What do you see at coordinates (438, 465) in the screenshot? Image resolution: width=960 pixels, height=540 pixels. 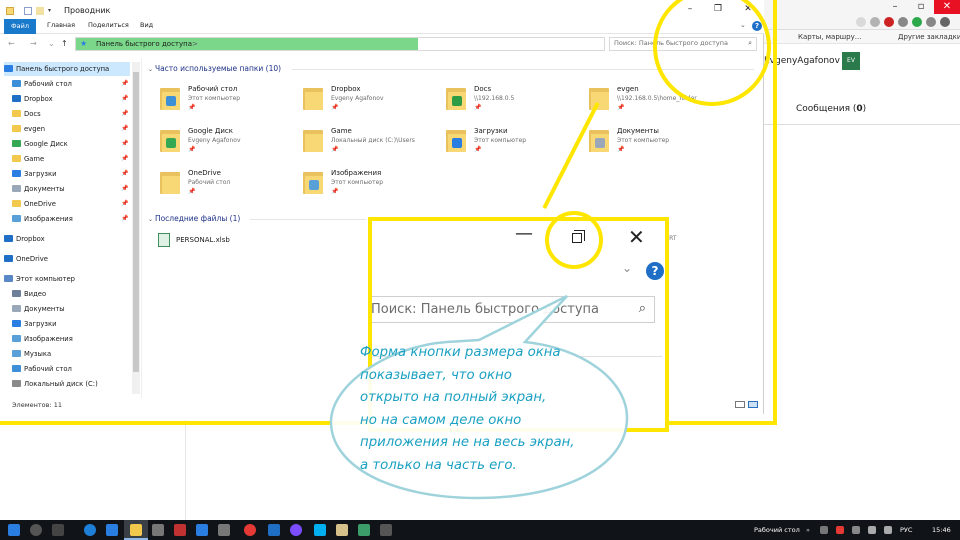 I see `annotation-line: а только на часть его.` at bounding box center [438, 465].